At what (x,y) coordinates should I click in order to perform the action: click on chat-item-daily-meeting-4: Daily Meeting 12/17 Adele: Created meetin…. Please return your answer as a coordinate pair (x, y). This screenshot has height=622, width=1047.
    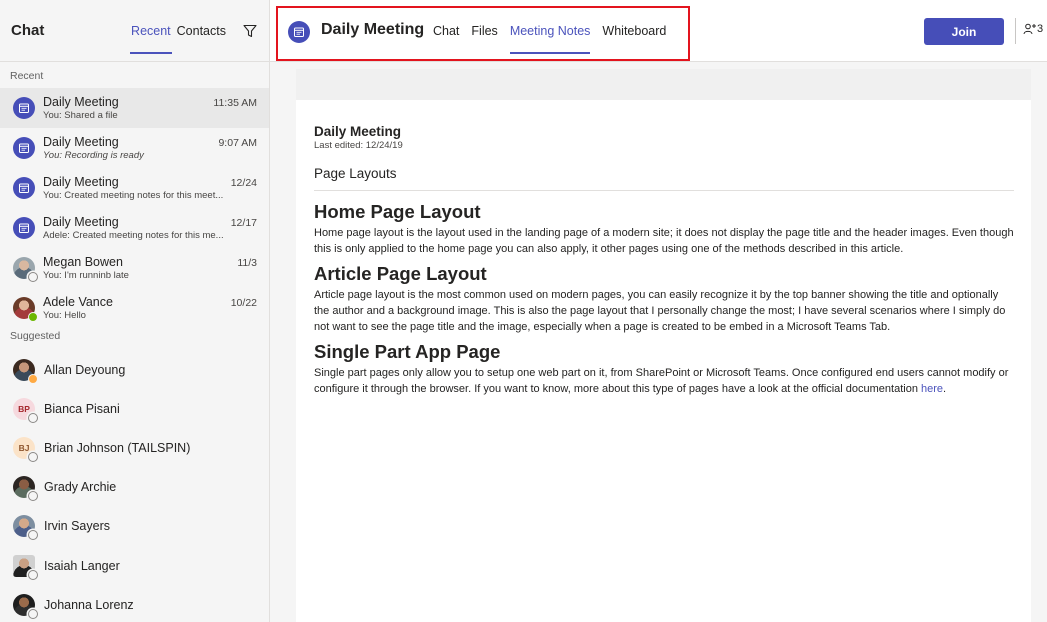
    Looking at the image, I should click on (134, 228).